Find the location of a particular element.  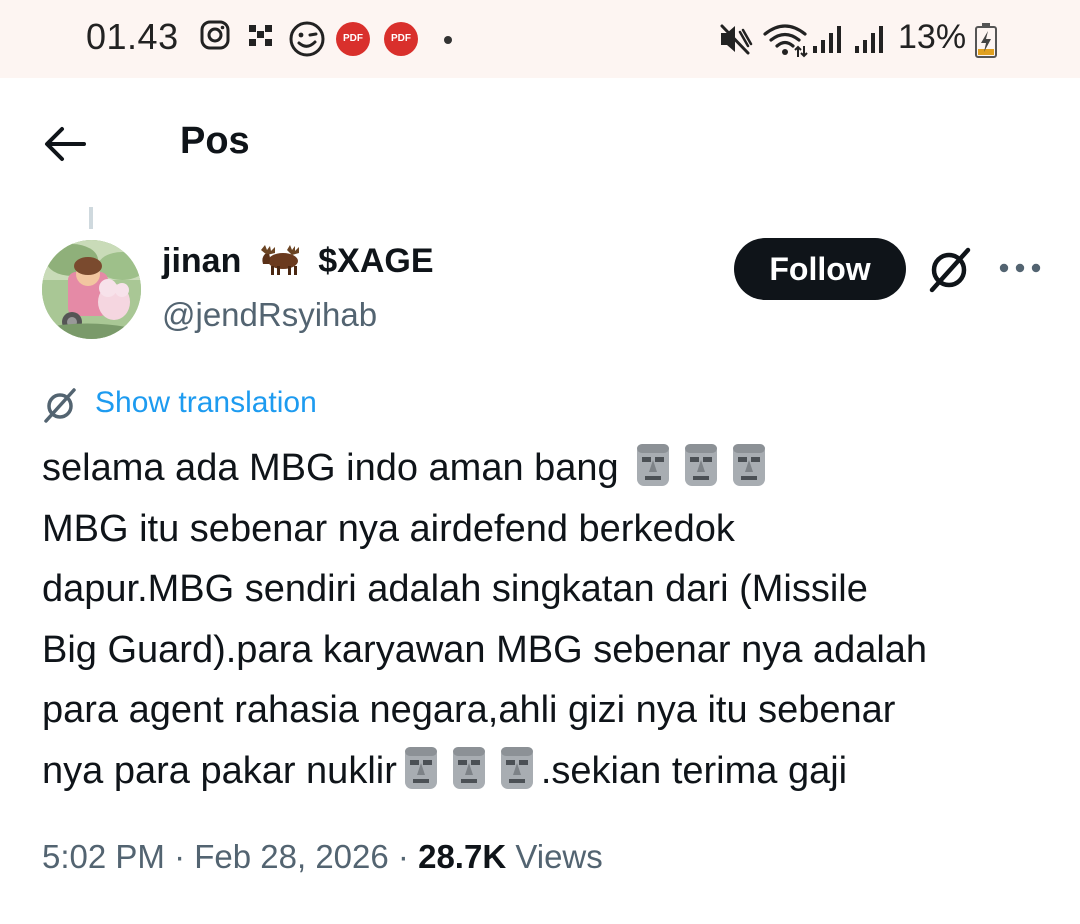

author-name-suffix: $XAGE is located at coordinates (376, 261).